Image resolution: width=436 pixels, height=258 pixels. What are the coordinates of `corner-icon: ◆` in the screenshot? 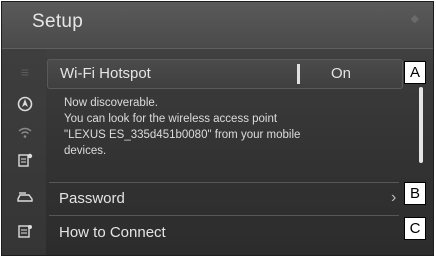 It's located at (414, 19).